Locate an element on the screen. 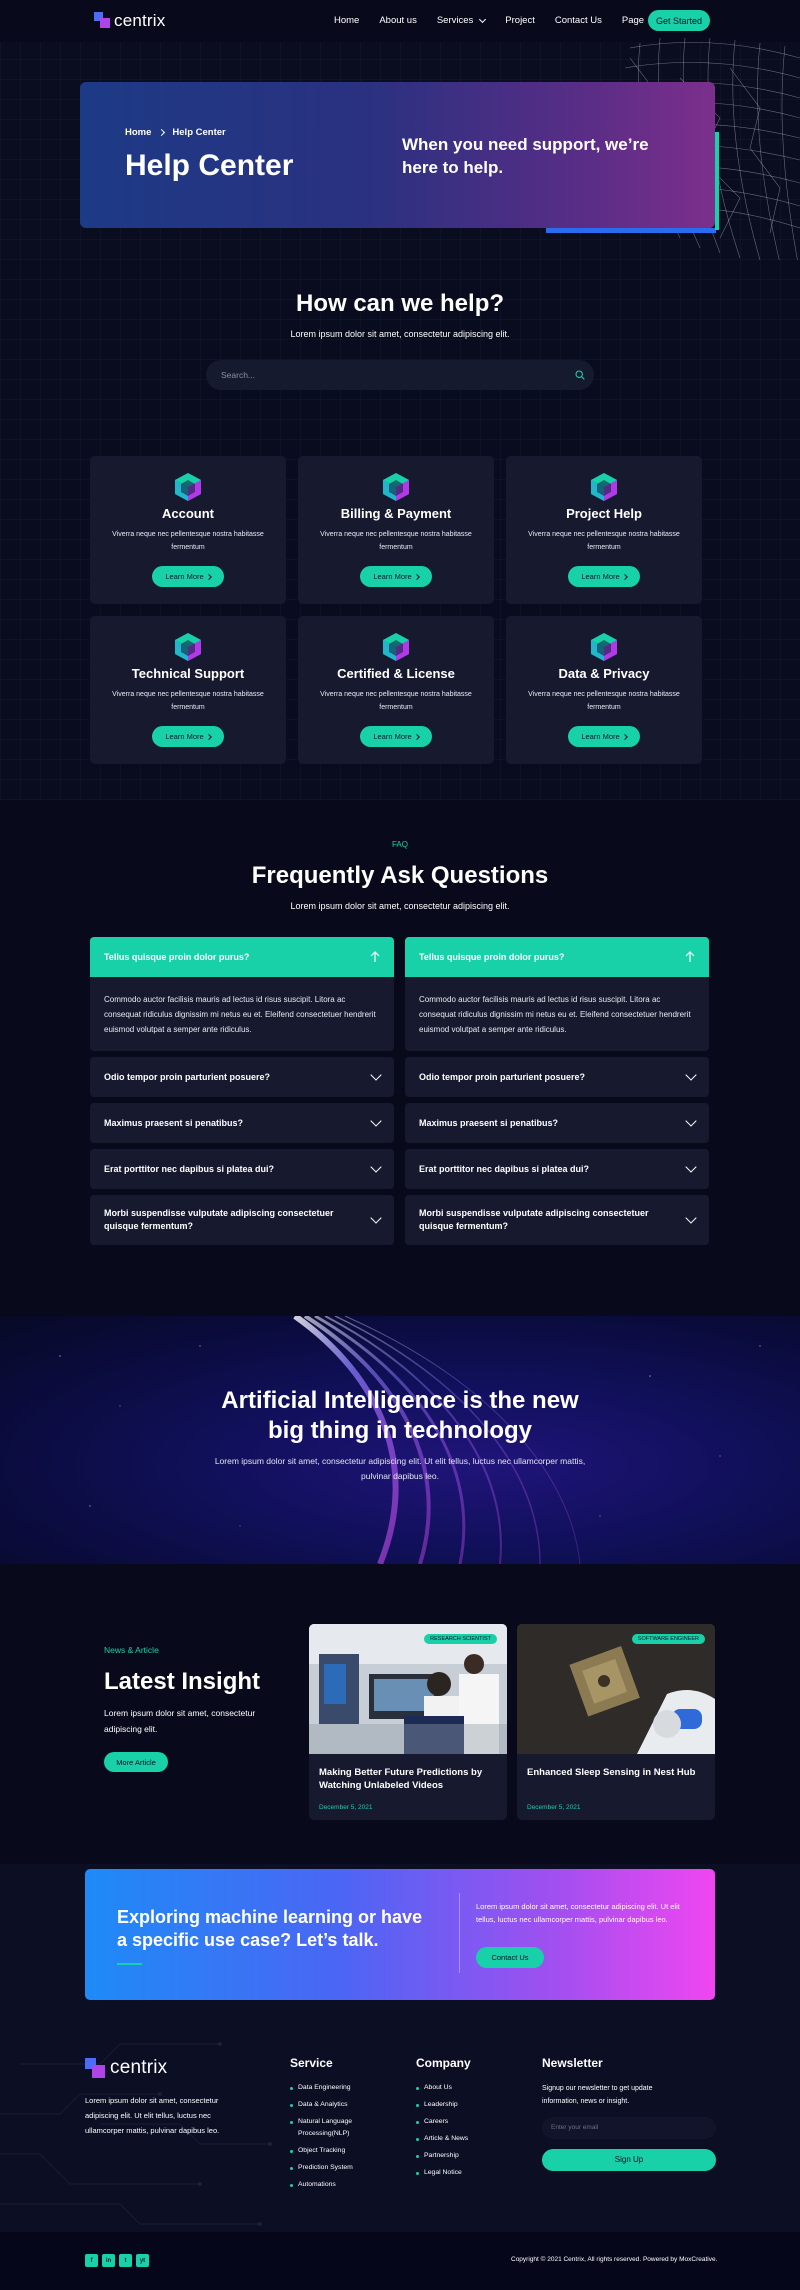 The width and height of the screenshot is (800, 2290). nav-home: Home is located at coordinates (346, 20).